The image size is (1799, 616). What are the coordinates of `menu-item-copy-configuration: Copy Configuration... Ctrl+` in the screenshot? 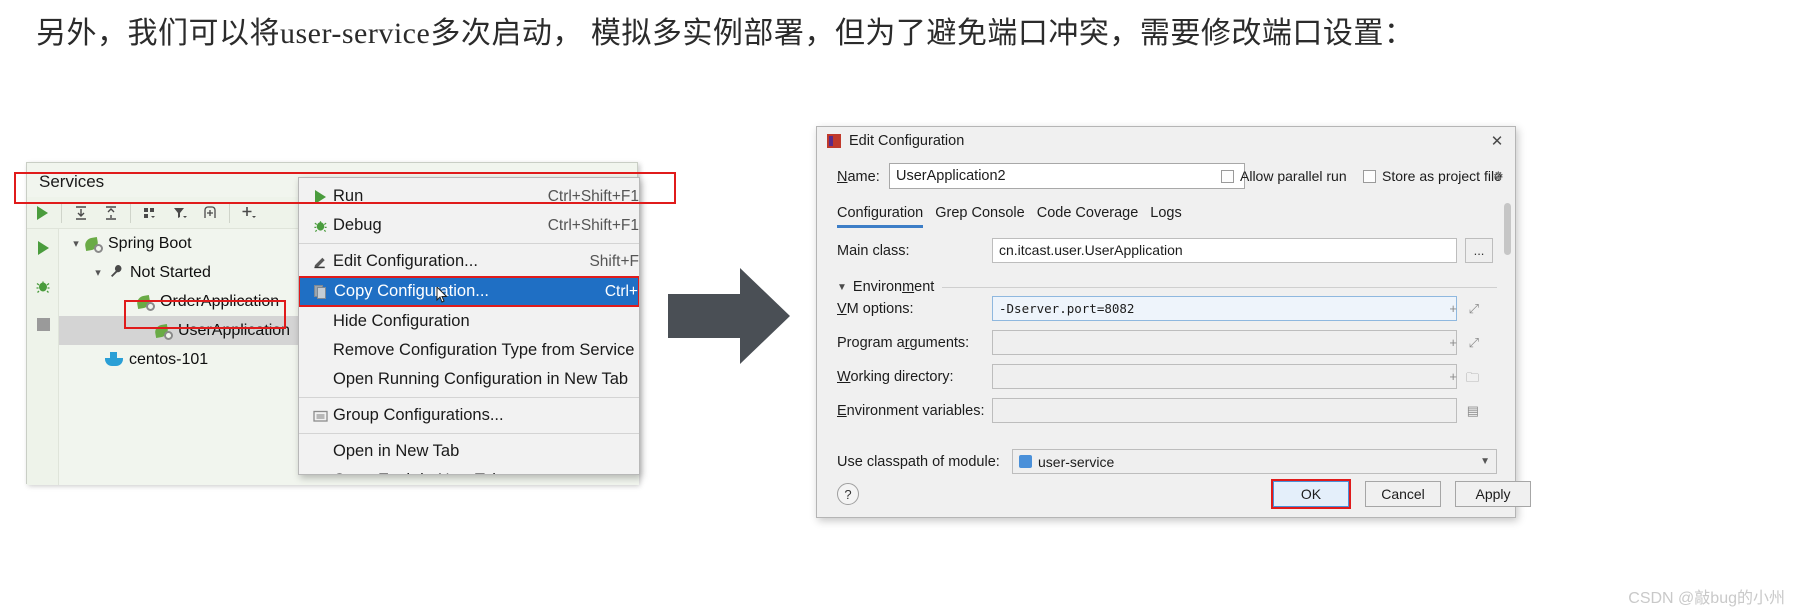 It's located at (469, 291).